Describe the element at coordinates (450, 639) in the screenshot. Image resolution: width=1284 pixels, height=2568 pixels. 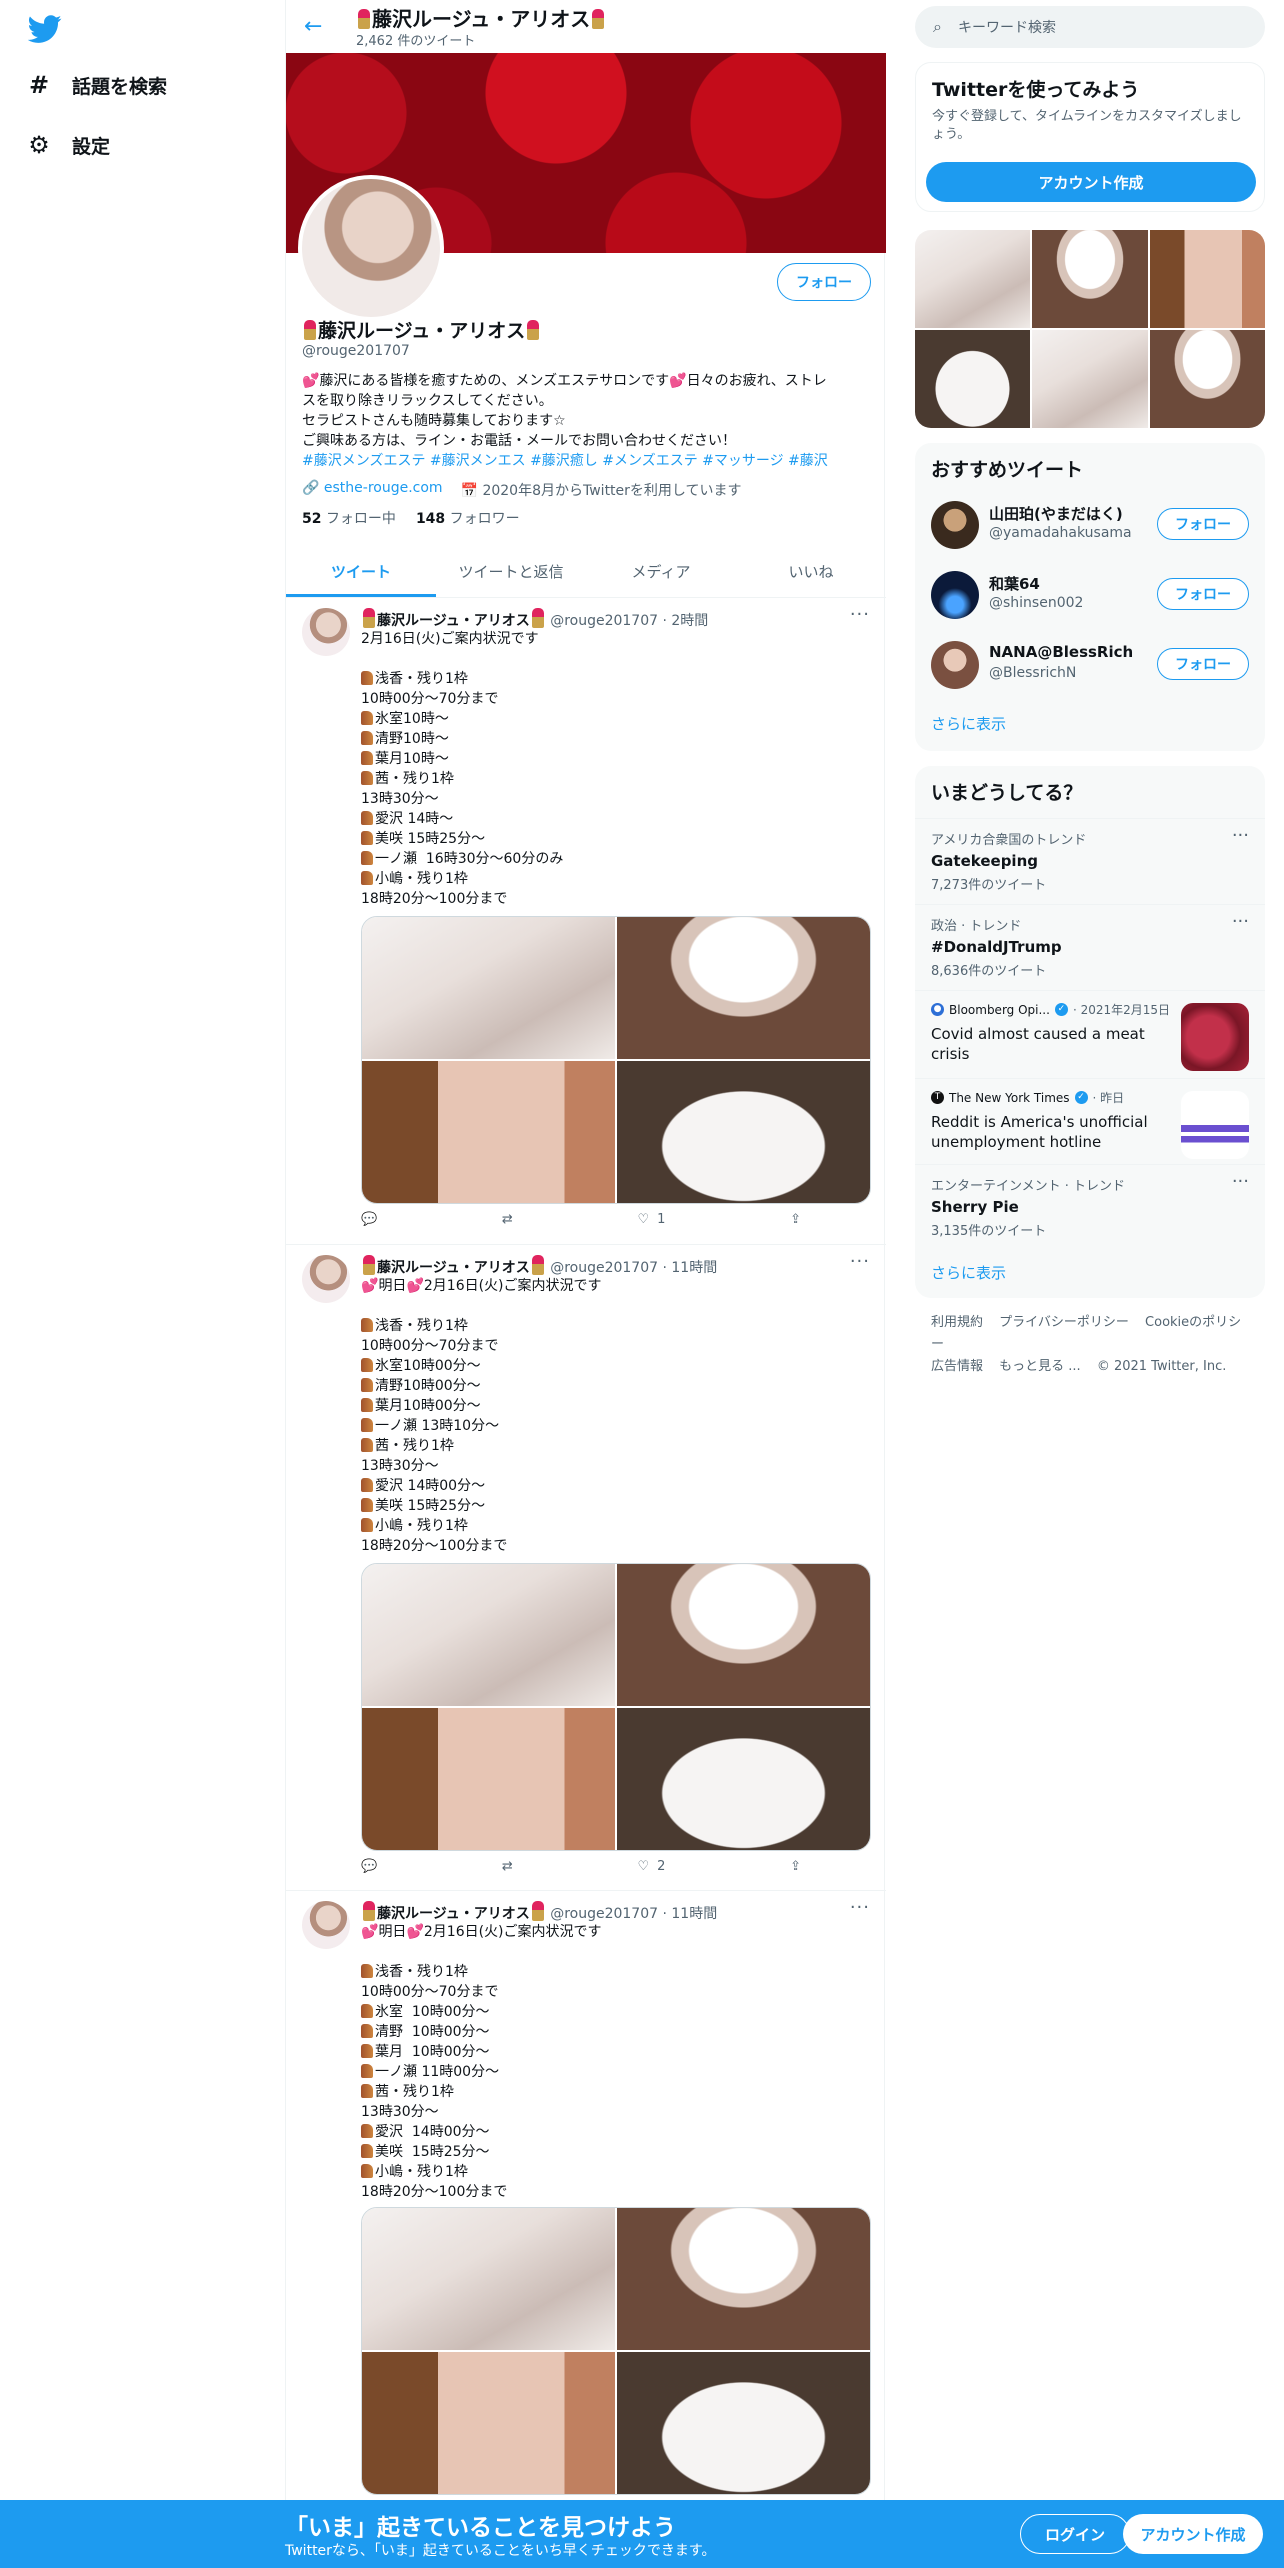
I see `tweet-first-line: 2月16日(火)ご案内状況です` at that location.